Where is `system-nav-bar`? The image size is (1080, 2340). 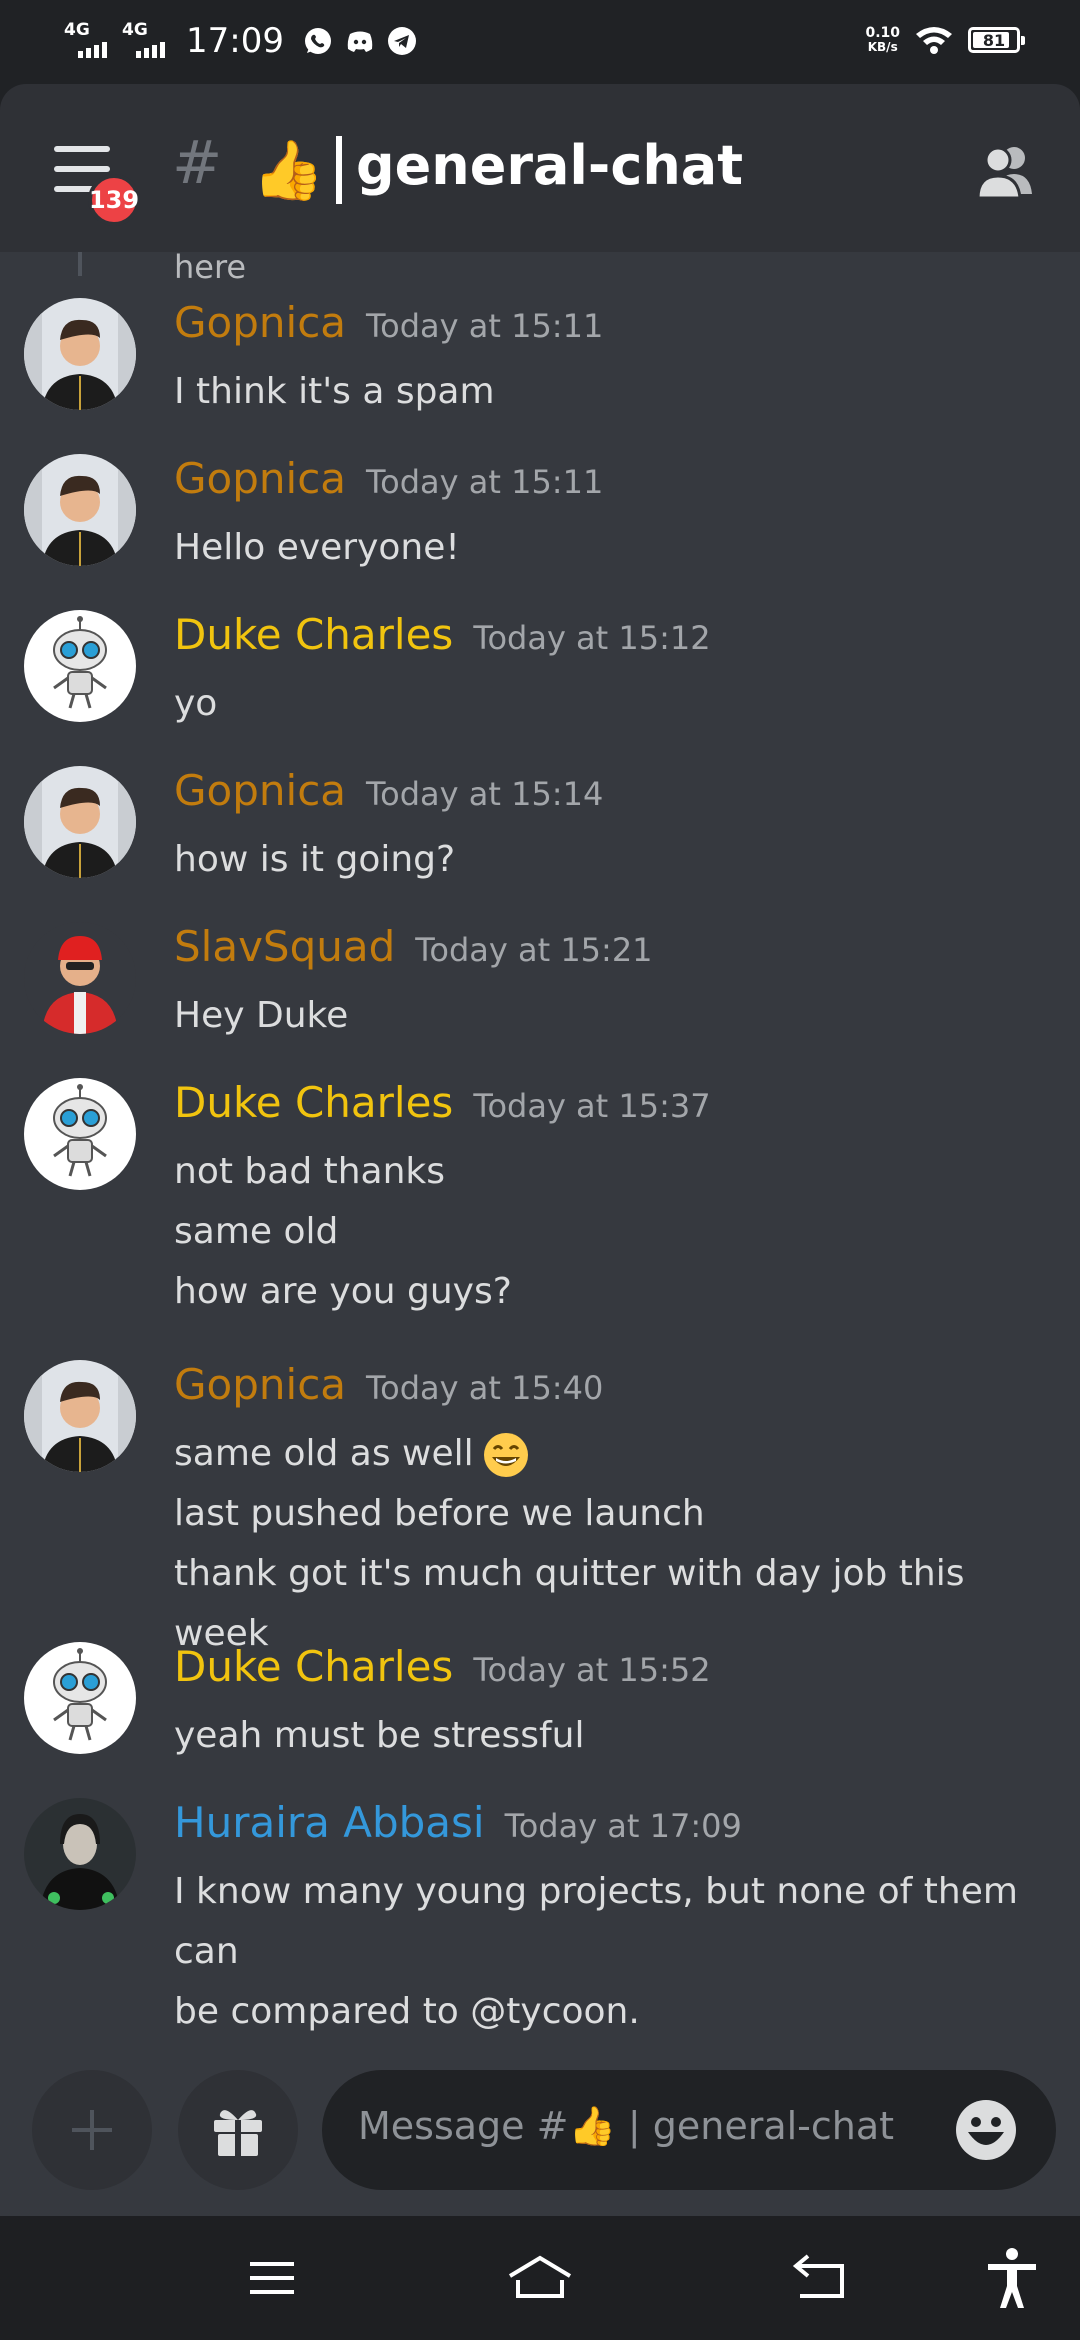
system-nav-bar is located at coordinates (540, 2278).